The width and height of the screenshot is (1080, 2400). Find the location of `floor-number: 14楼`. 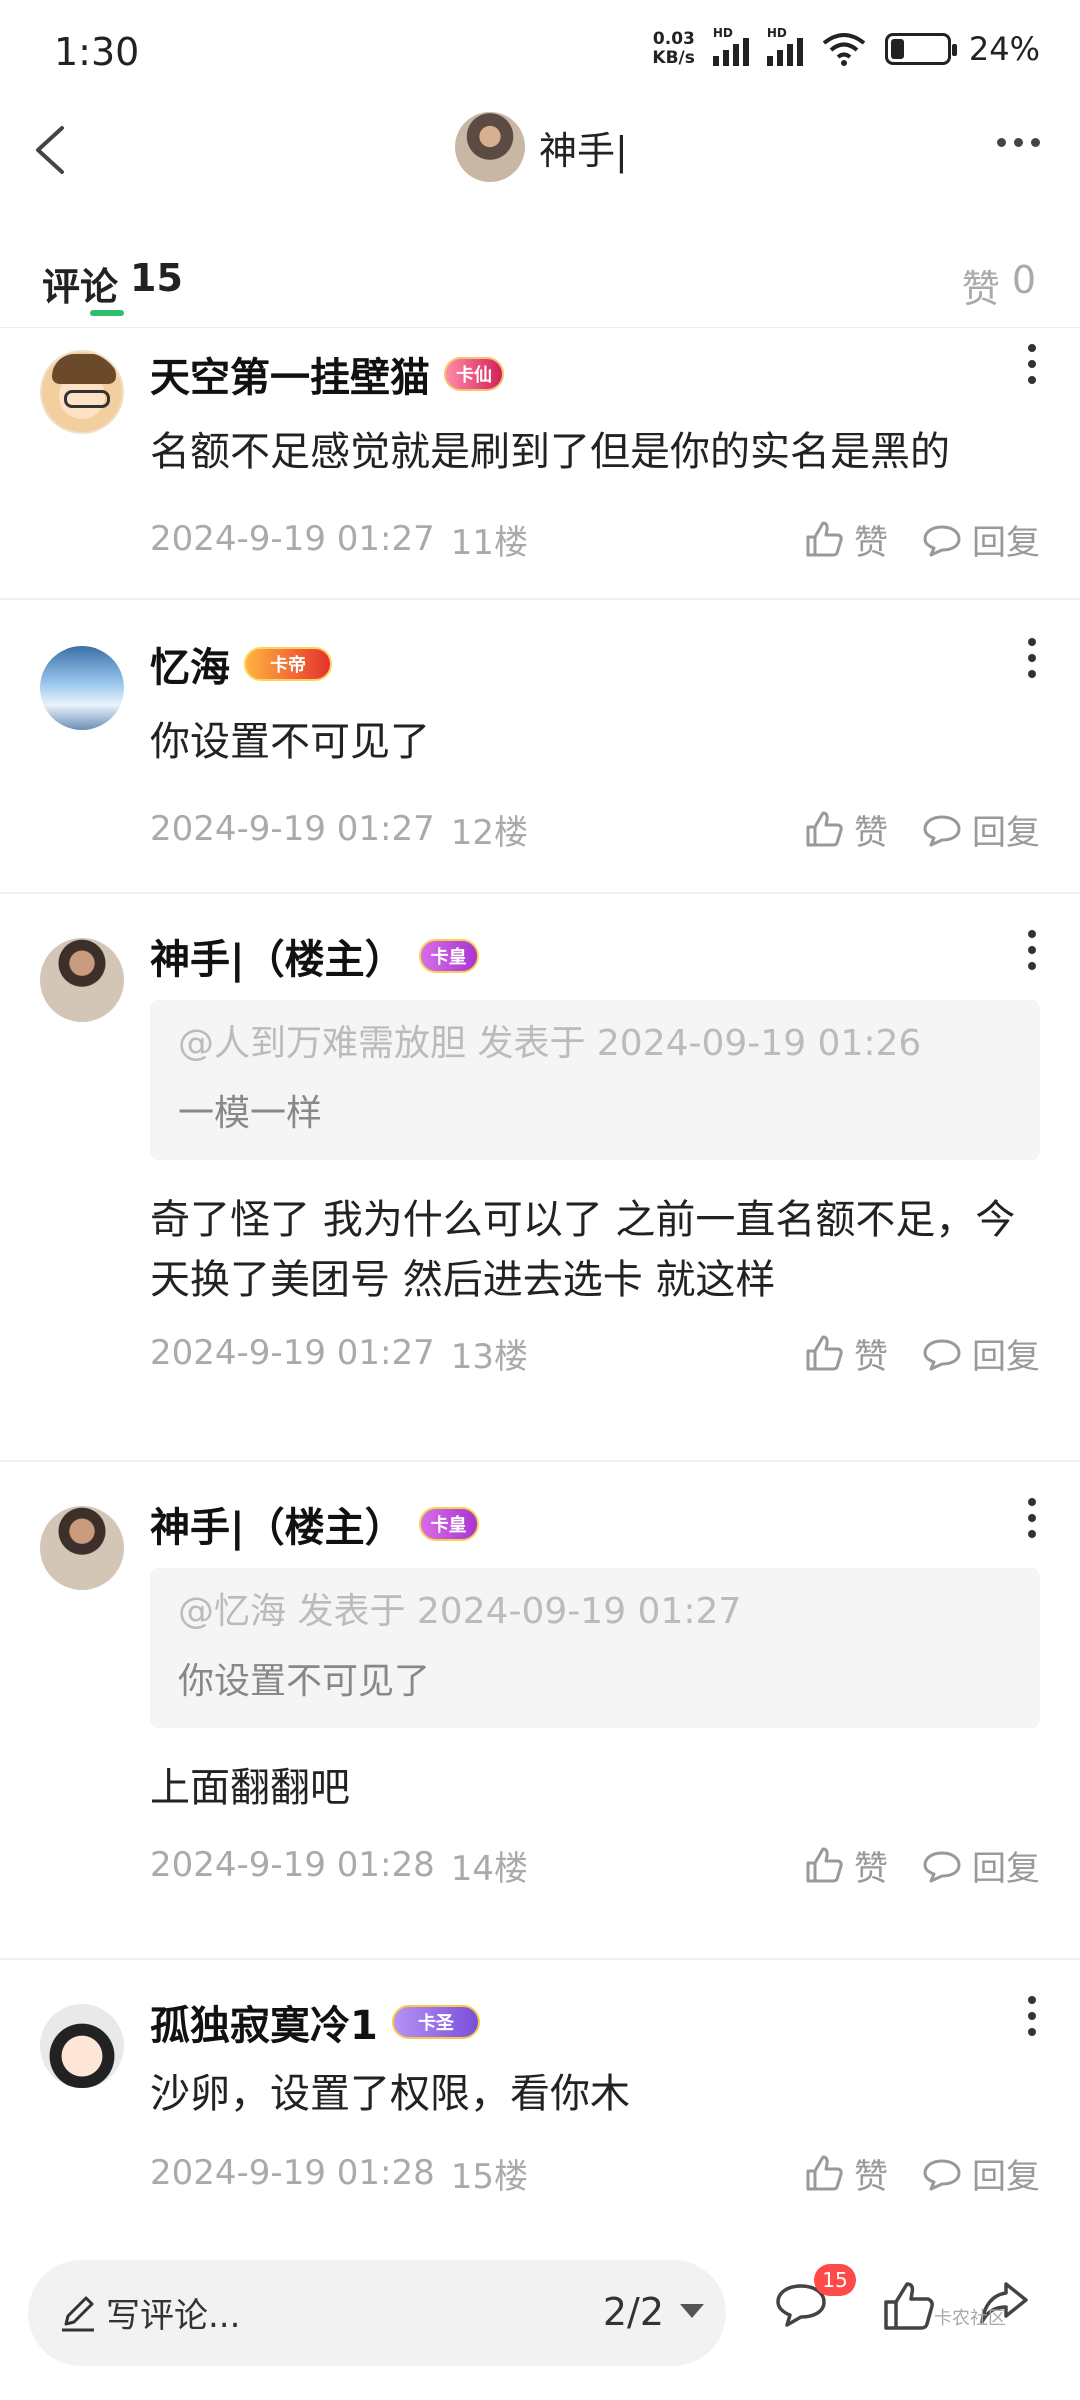

floor-number: 14楼 is located at coordinates (489, 1868).